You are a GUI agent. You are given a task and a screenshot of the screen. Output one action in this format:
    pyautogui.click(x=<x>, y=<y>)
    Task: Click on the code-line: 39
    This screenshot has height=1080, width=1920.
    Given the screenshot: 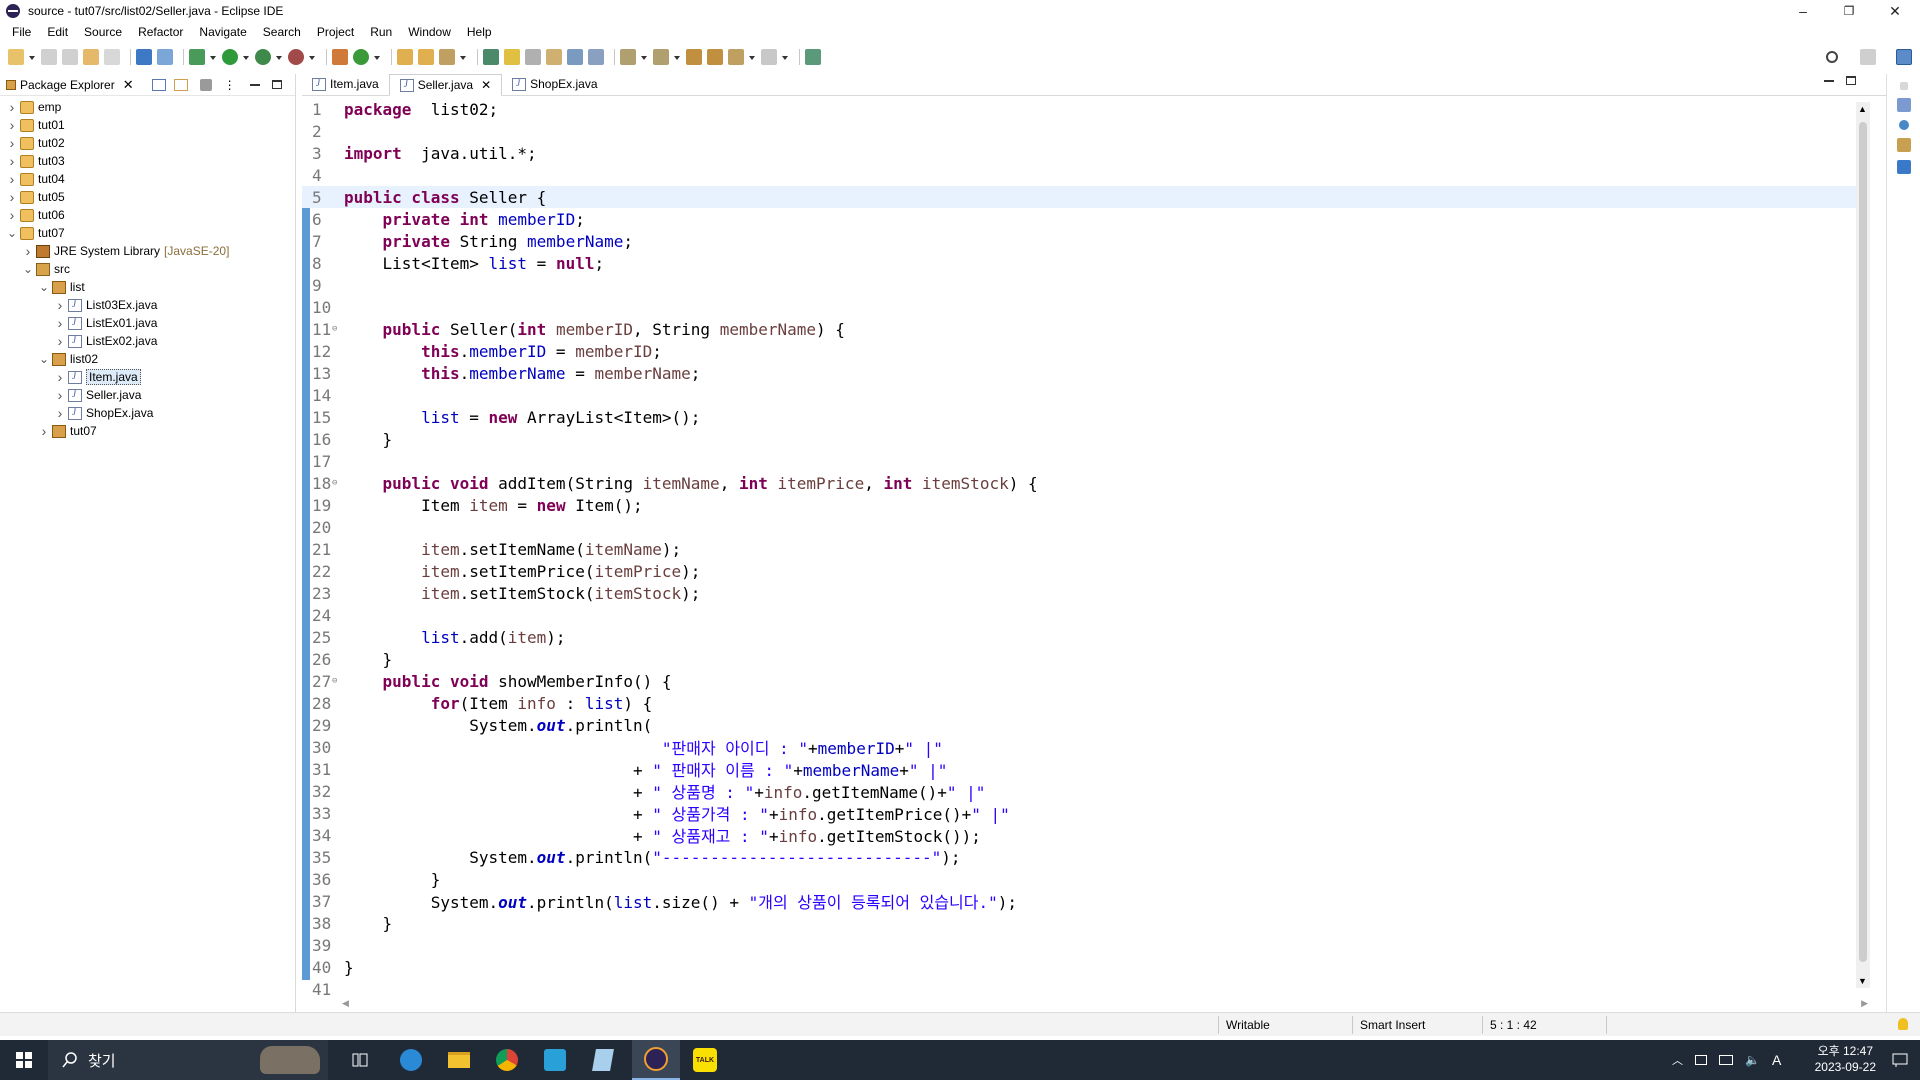 What is the action you would take?
    pyautogui.click(x=1084, y=945)
    